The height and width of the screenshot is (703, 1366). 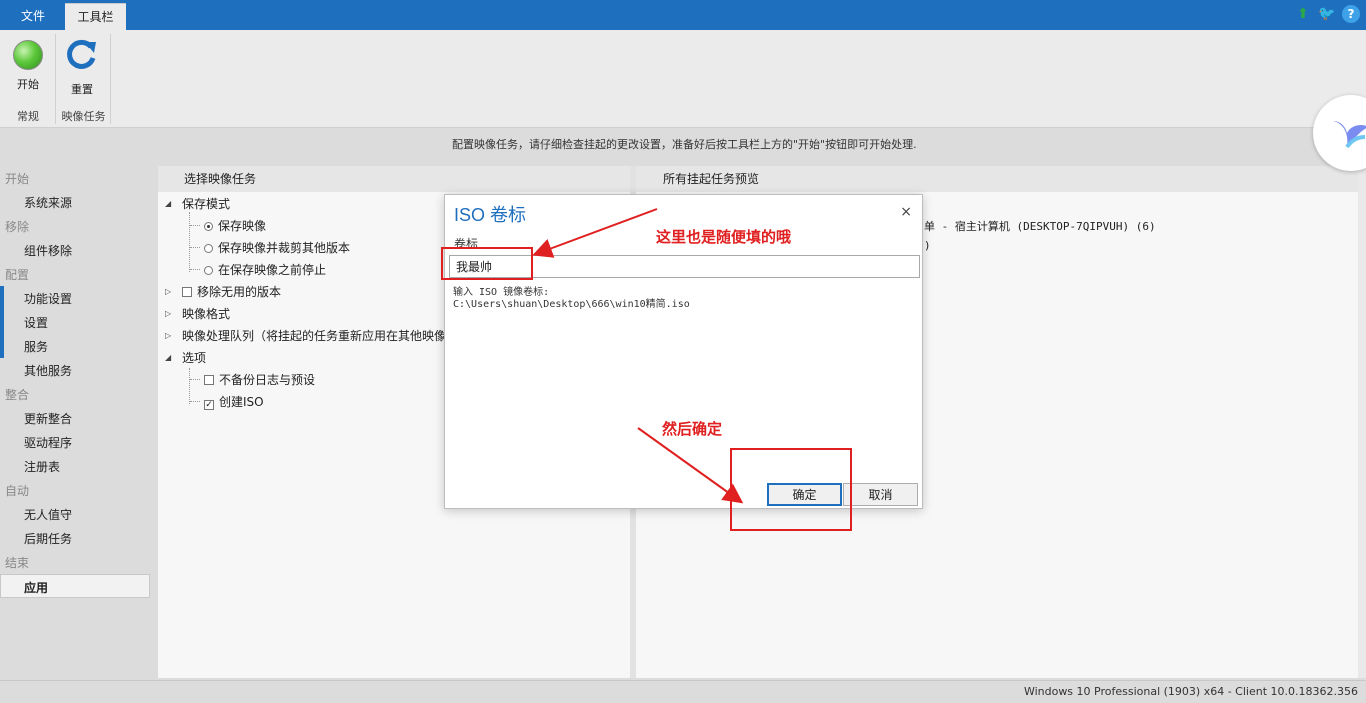 What do you see at coordinates (17, 491) in the screenshot?
I see `nav-heading-automate: 自动` at bounding box center [17, 491].